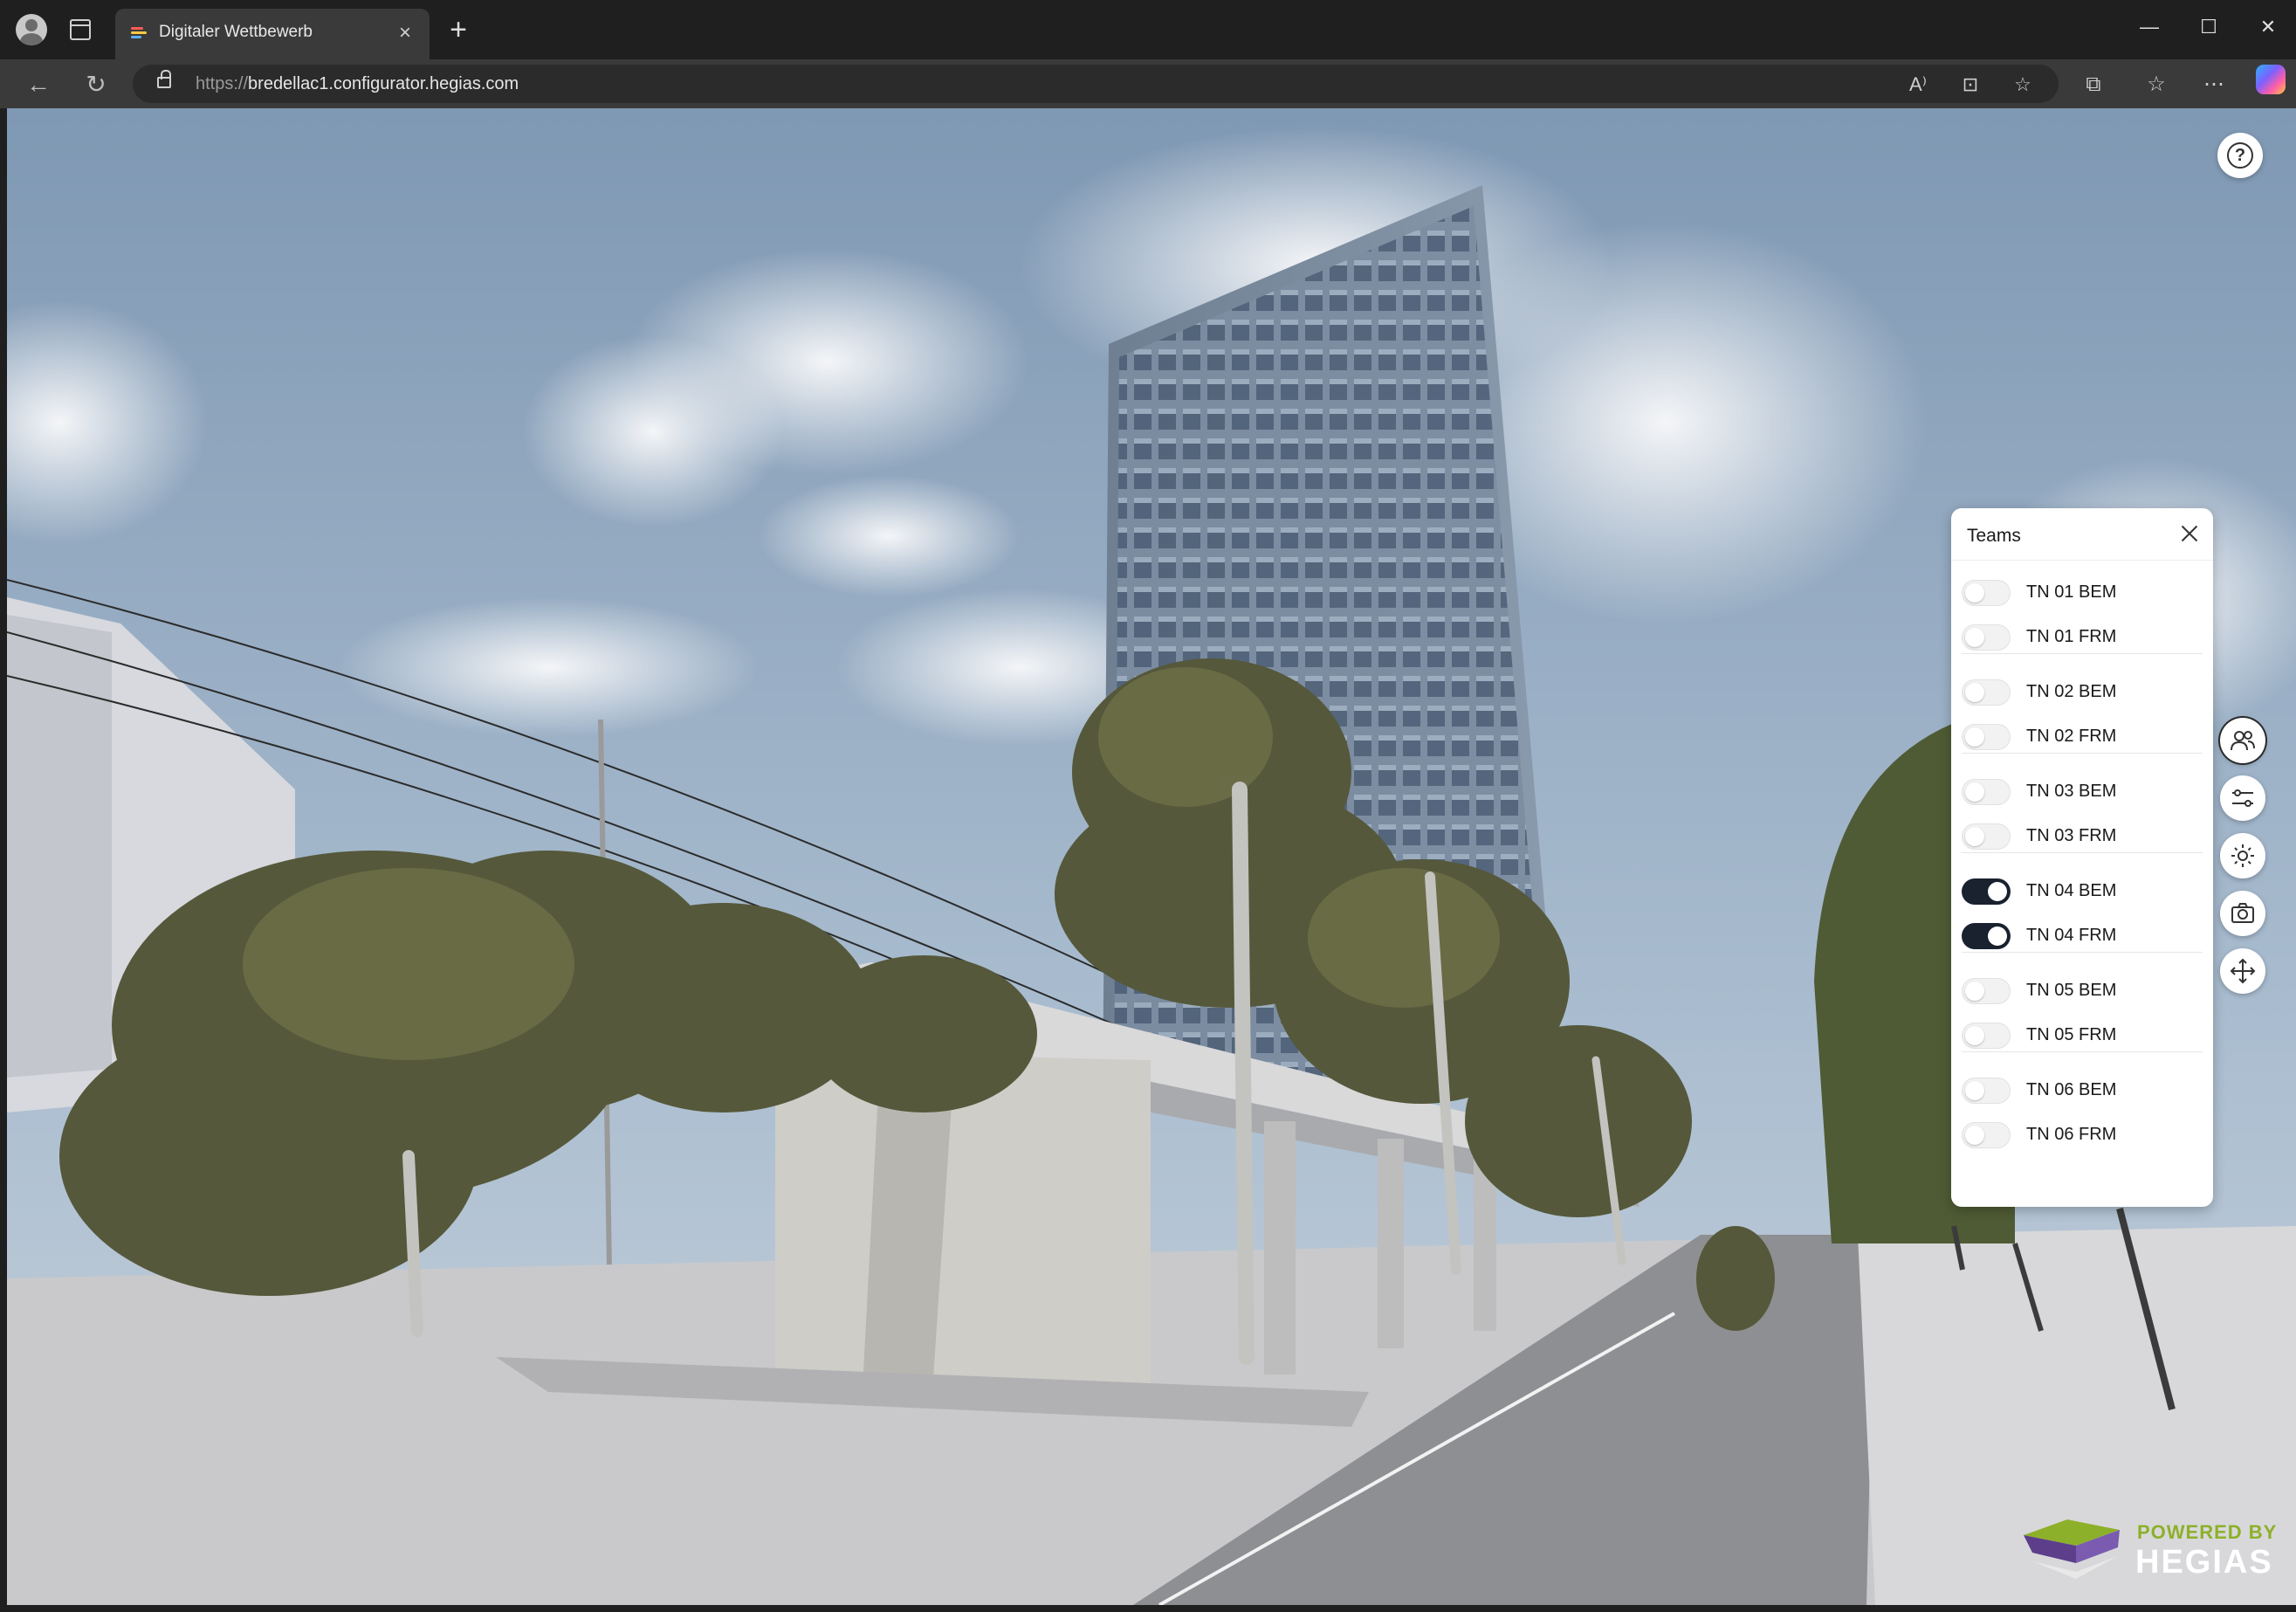 This screenshot has height=1612, width=2296. What do you see at coordinates (2214, 85) in the screenshot?
I see `more-menu-icon: ⋯` at bounding box center [2214, 85].